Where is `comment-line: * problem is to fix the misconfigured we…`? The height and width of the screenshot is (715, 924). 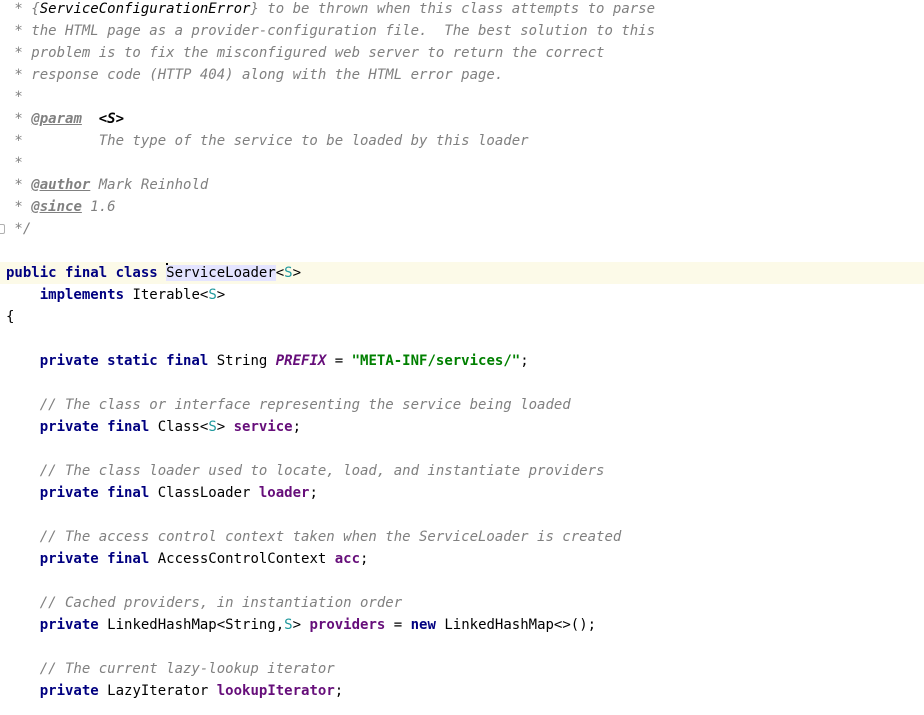 comment-line: * problem is to fix the misconfigured we… is located at coordinates (305, 53).